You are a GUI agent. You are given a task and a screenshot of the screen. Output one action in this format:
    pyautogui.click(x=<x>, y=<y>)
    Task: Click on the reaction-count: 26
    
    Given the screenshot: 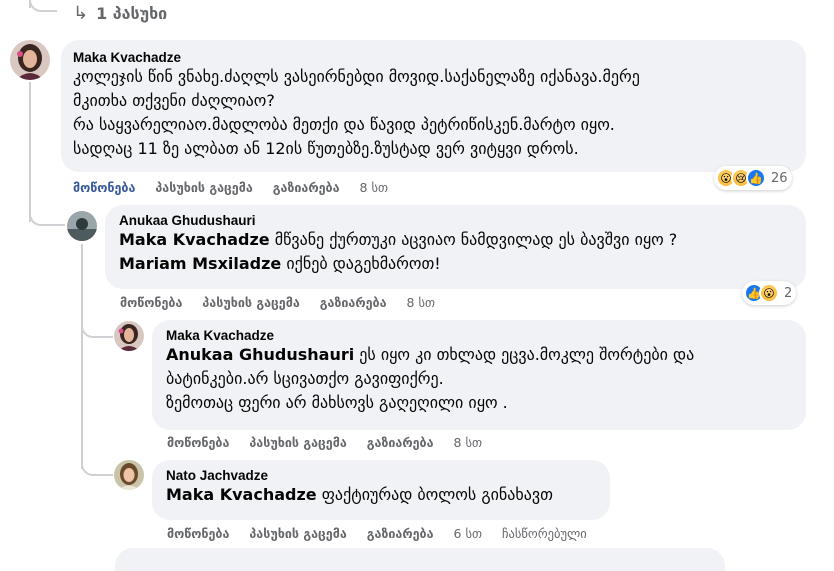 What is the action you would take?
    pyautogui.click(x=779, y=178)
    